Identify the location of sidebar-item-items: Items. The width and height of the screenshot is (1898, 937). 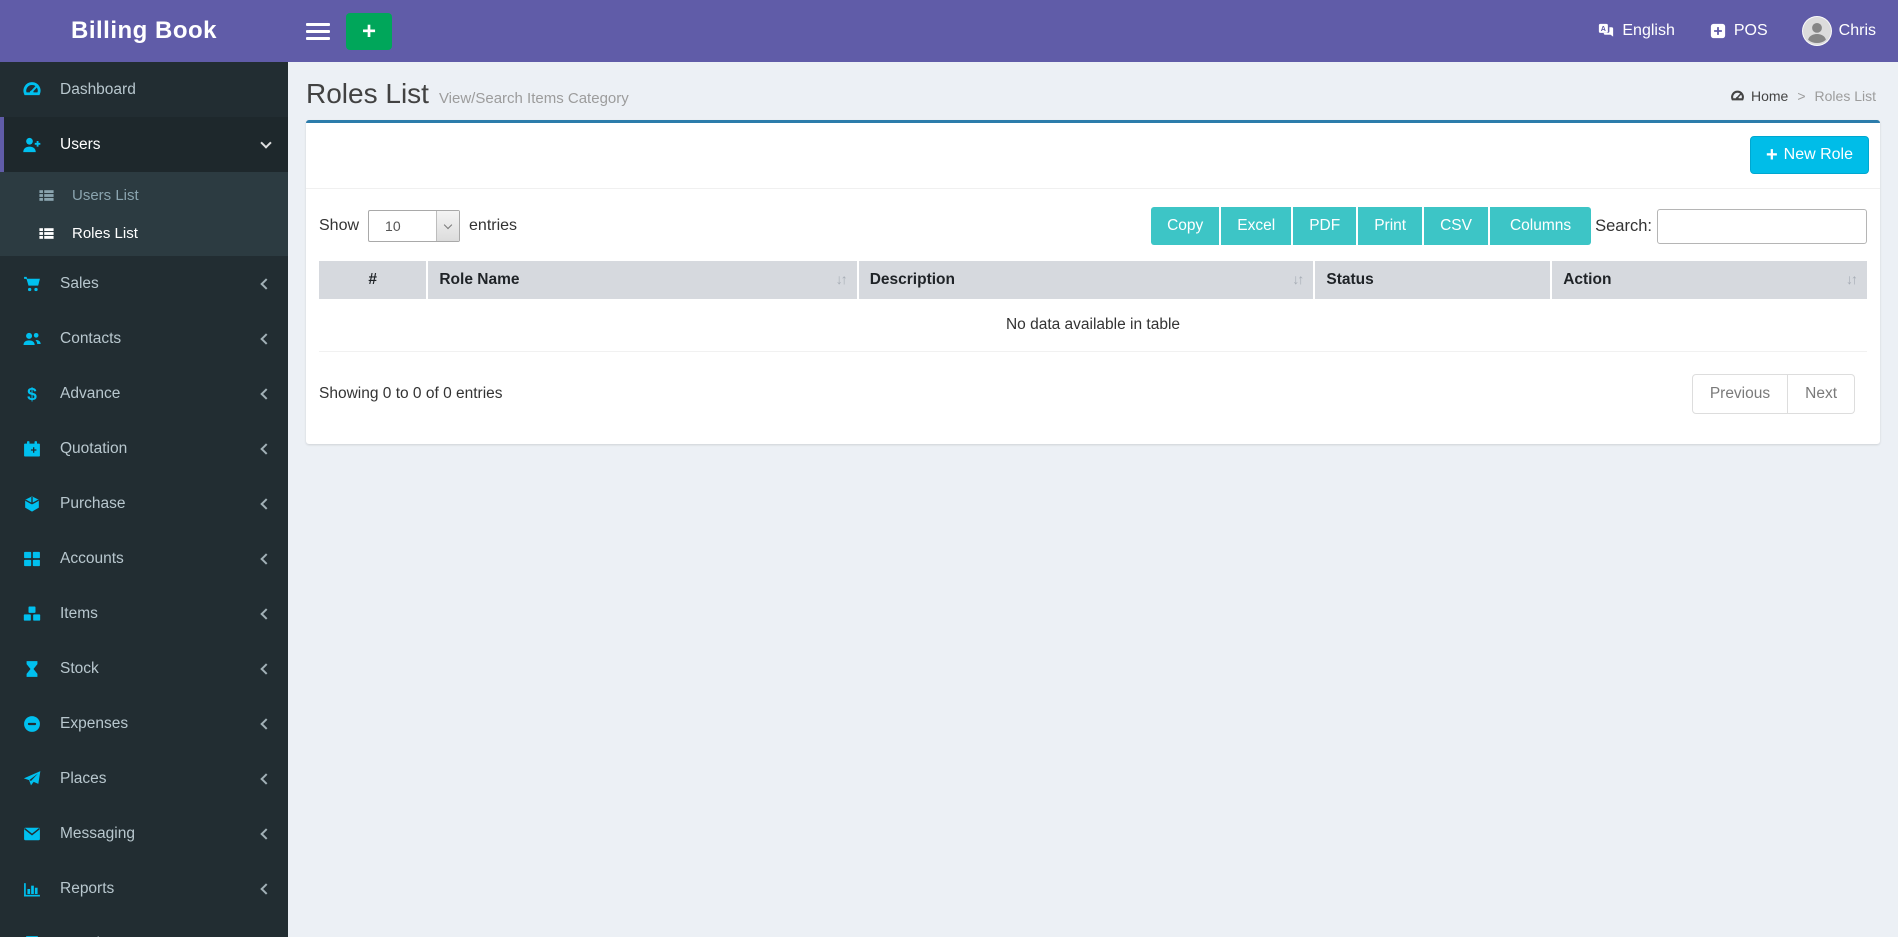
(144, 613).